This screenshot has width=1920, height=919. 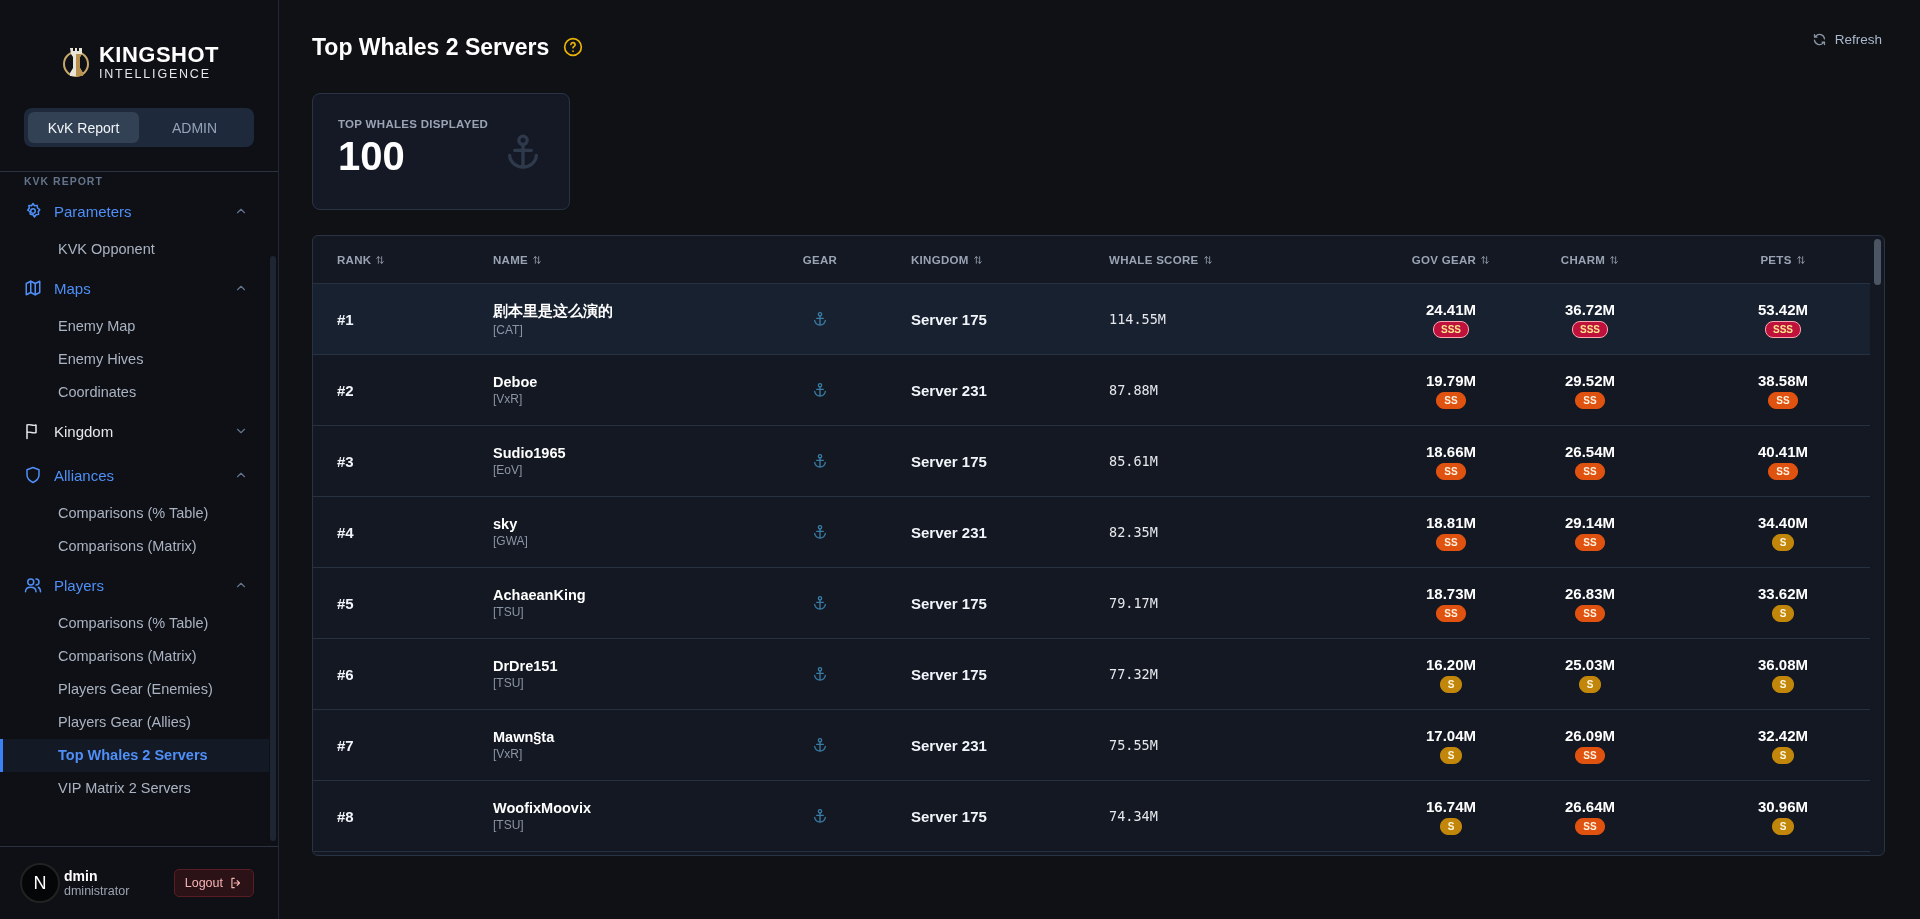 What do you see at coordinates (636, 541) in the screenshot?
I see `alliance-tag: [GWA]` at bounding box center [636, 541].